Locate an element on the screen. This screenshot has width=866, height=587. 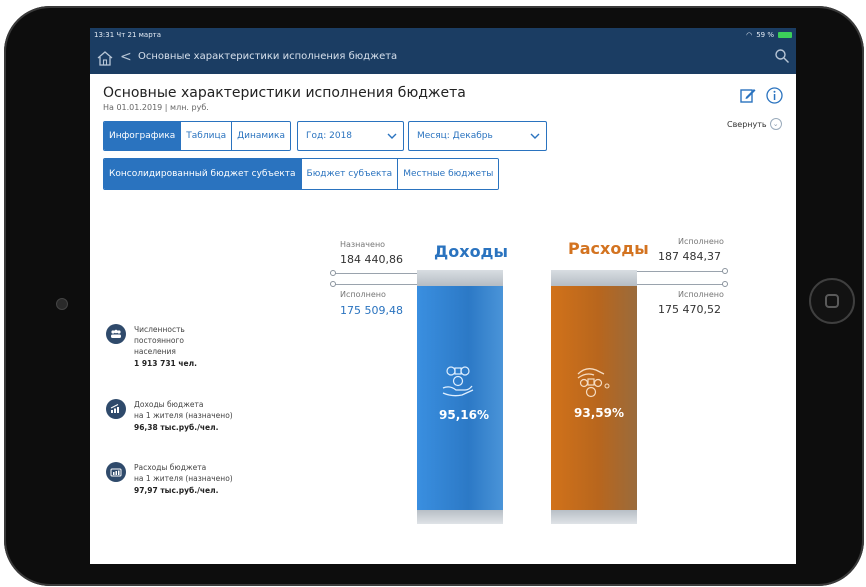
stat-line: Численность is located at coordinates (159, 329).